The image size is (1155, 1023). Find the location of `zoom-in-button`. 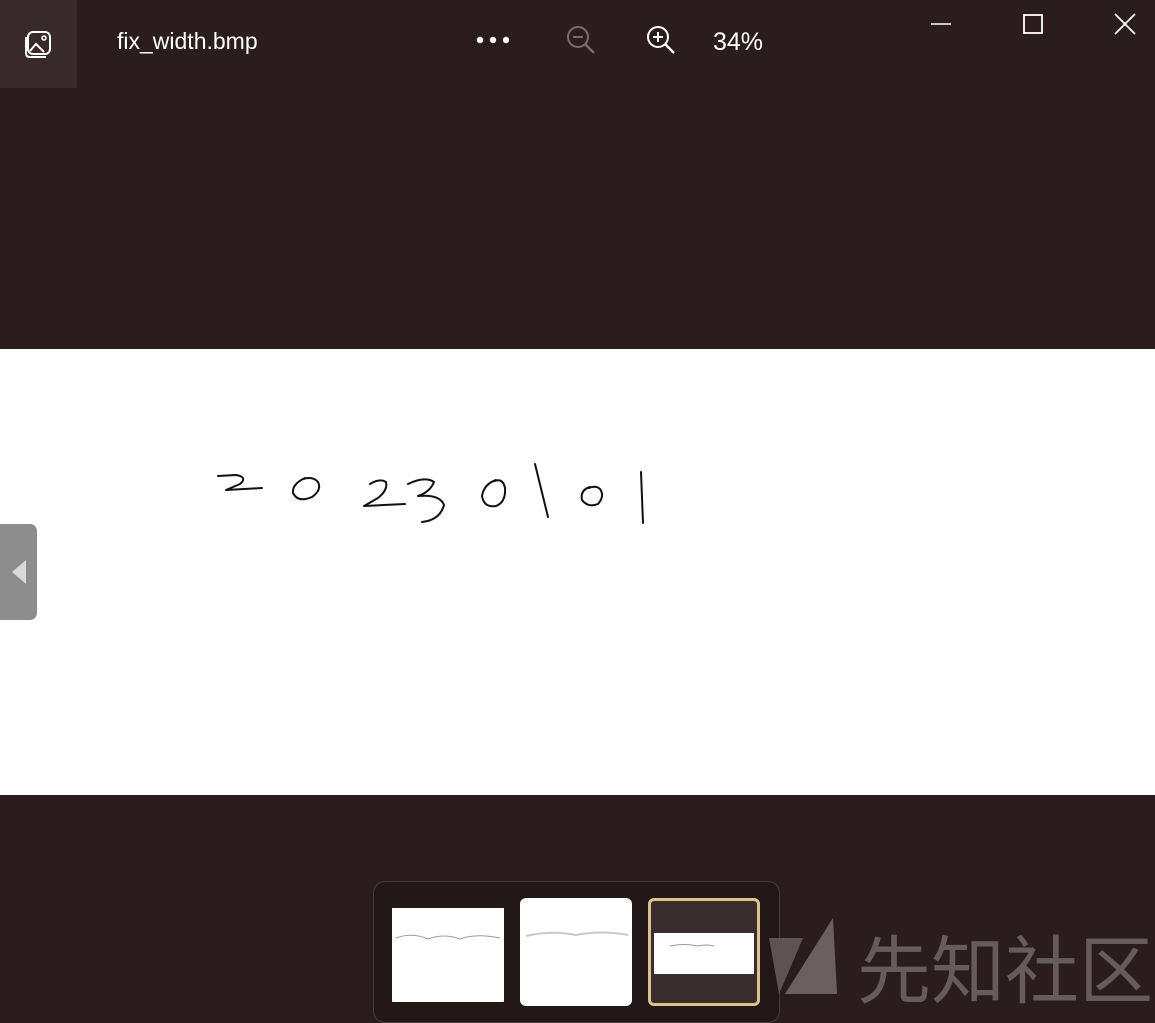

zoom-in-button is located at coordinates (661, 40).